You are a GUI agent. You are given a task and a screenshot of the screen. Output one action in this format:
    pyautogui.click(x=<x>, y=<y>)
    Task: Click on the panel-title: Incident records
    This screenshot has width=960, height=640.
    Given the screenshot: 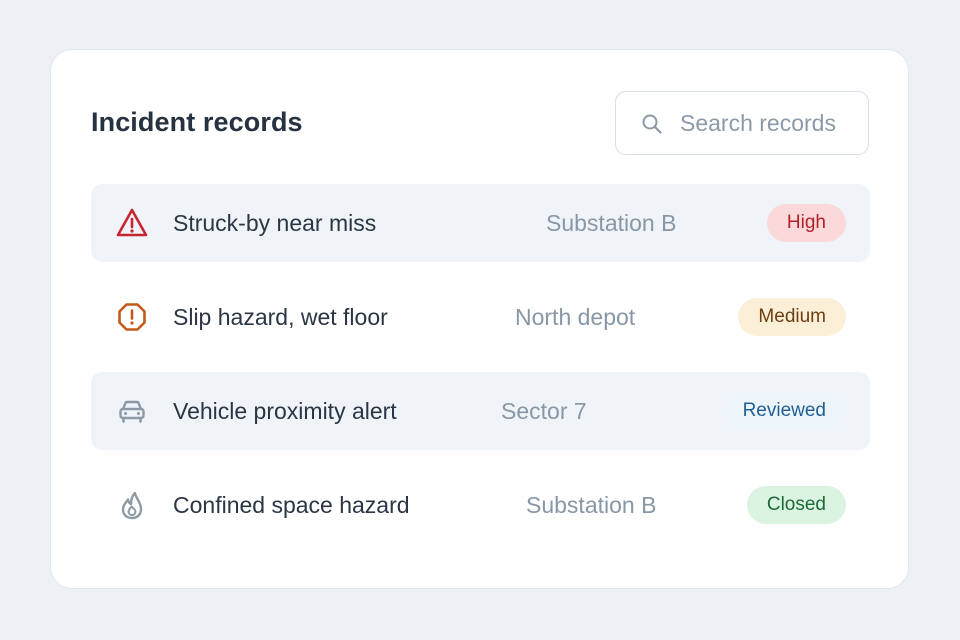 What is the action you would take?
    pyautogui.click(x=197, y=122)
    